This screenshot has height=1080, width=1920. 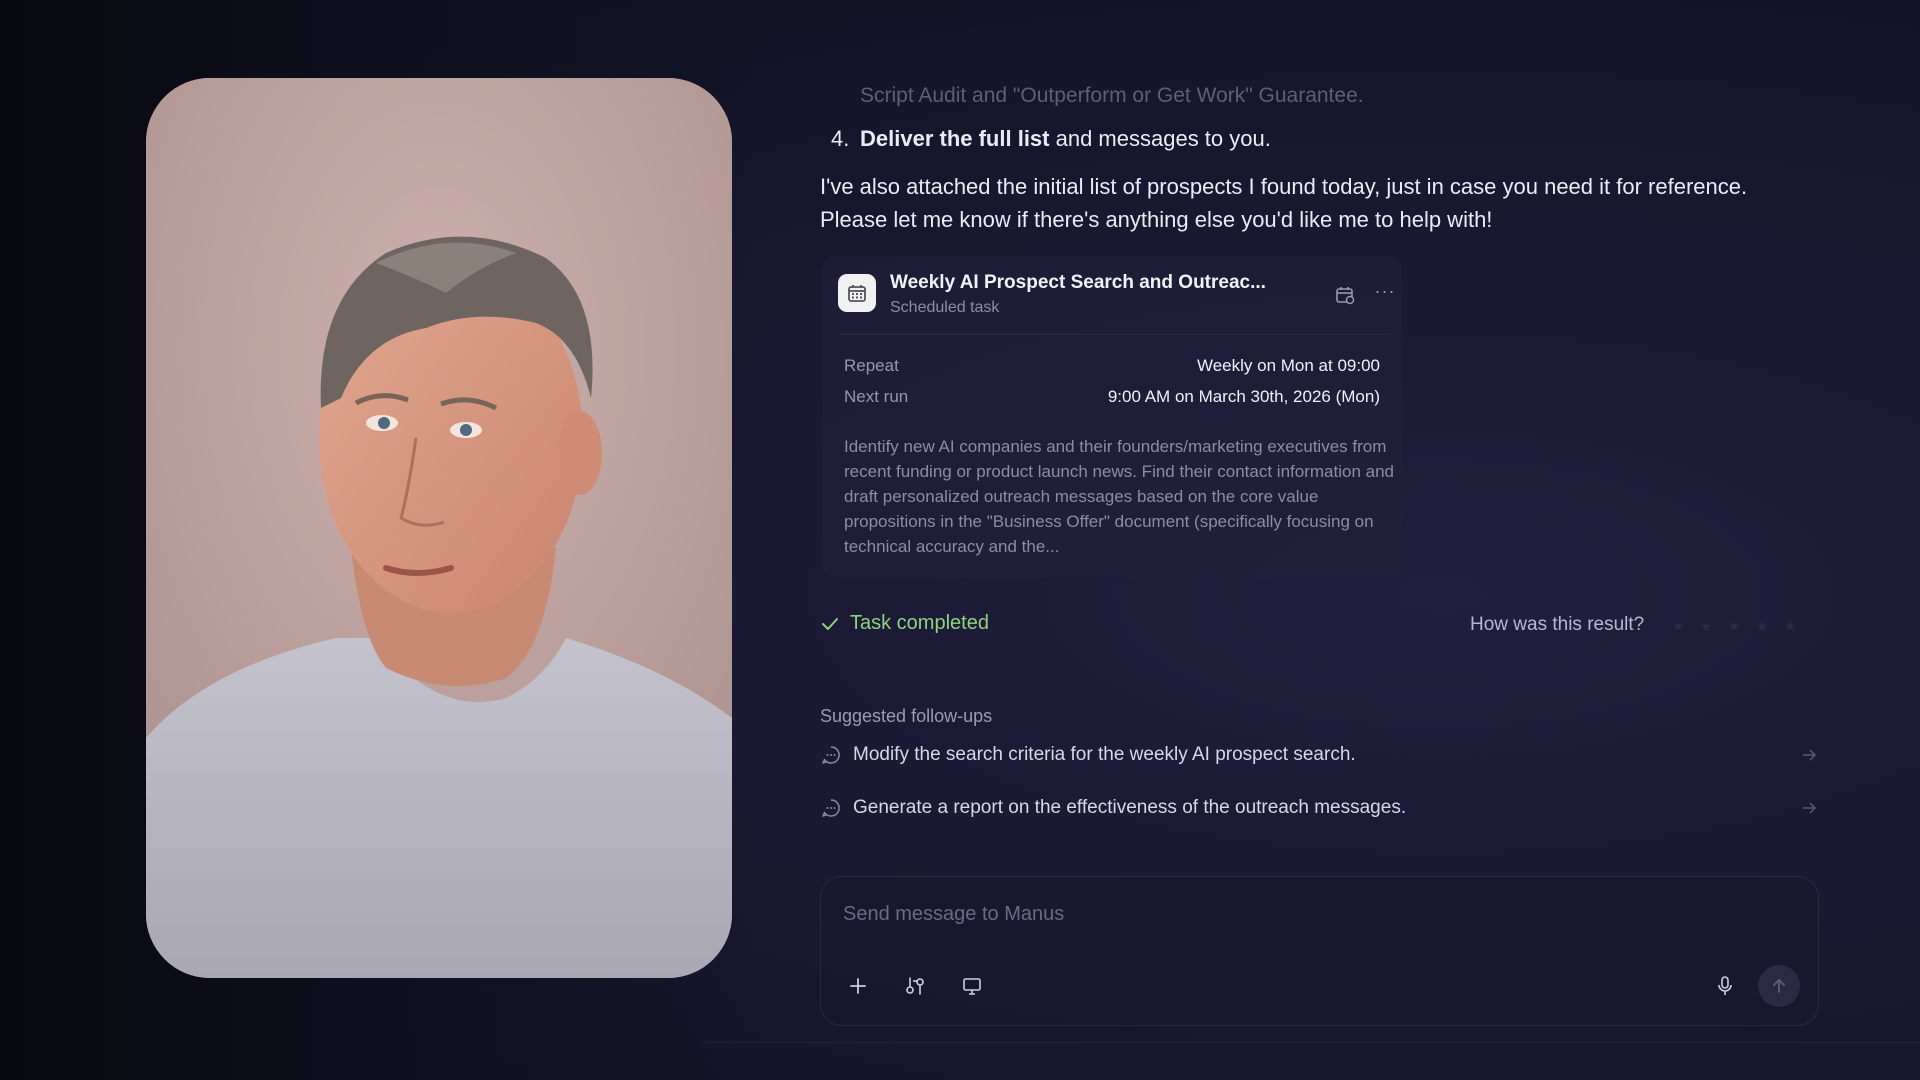 I want to click on message-input, so click(x=1293, y=914).